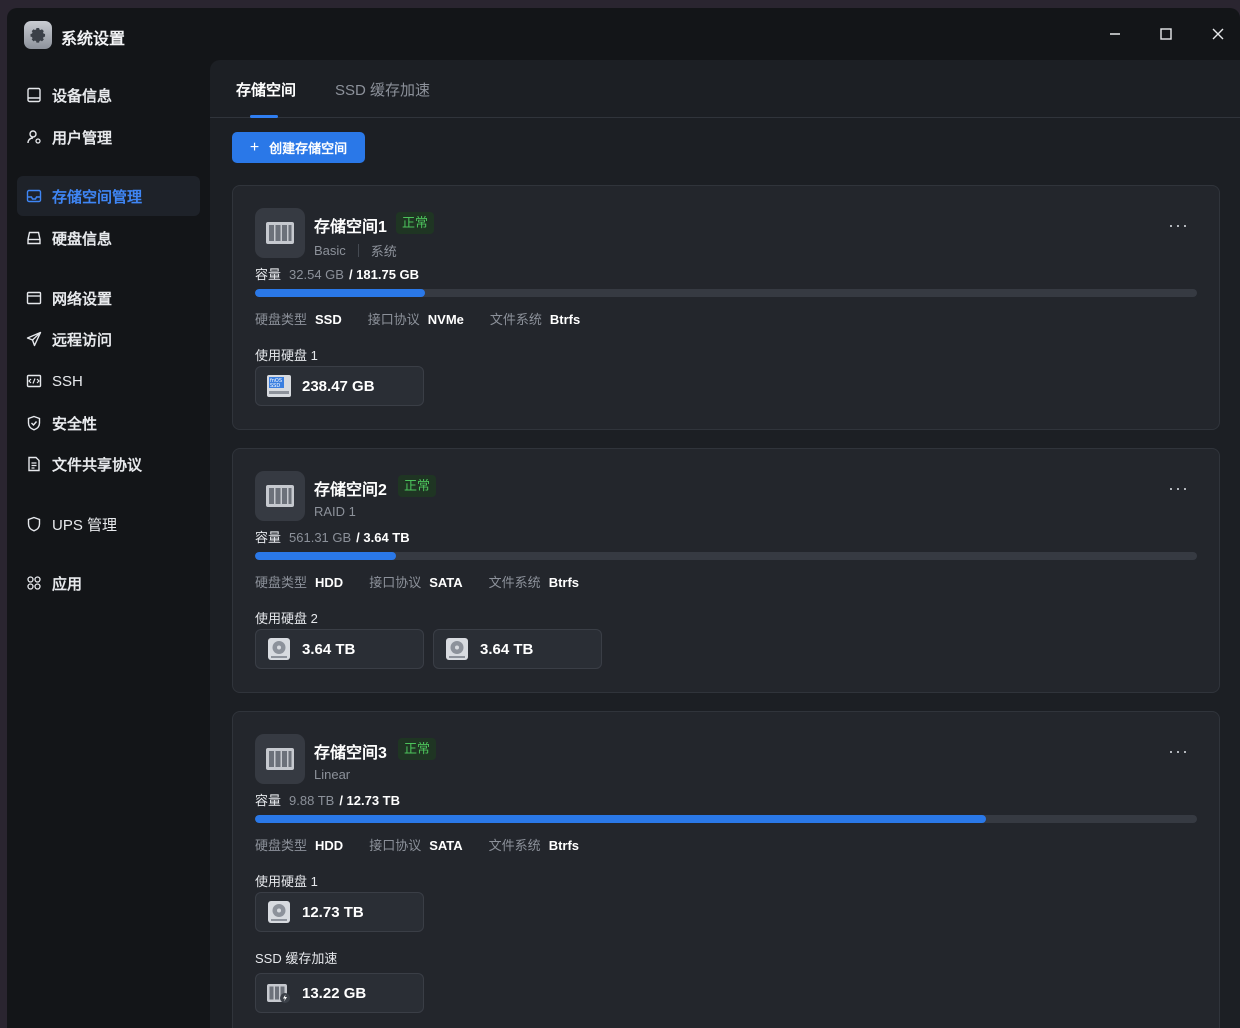 The height and width of the screenshot is (1028, 1240). I want to click on shield-check-icon, so click(34, 423).